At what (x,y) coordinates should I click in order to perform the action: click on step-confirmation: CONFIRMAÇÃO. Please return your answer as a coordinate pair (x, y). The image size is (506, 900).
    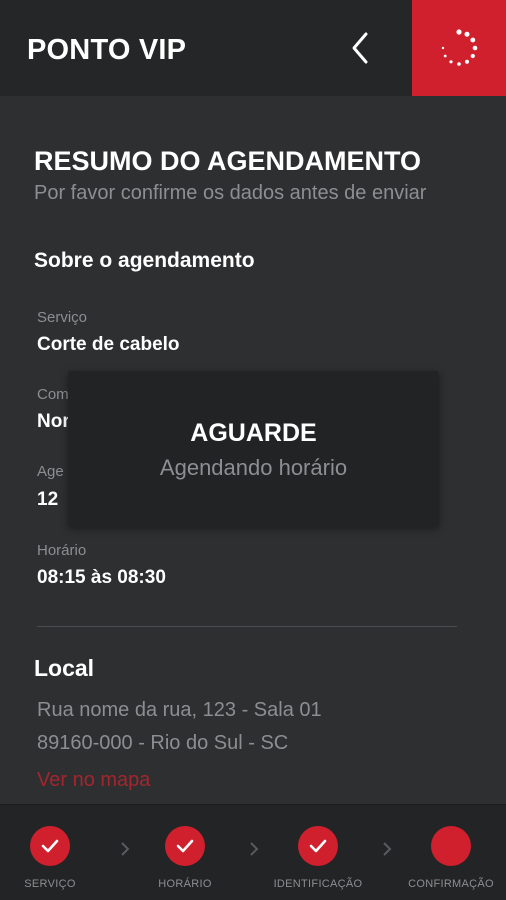
    Looking at the image, I should click on (451, 852).